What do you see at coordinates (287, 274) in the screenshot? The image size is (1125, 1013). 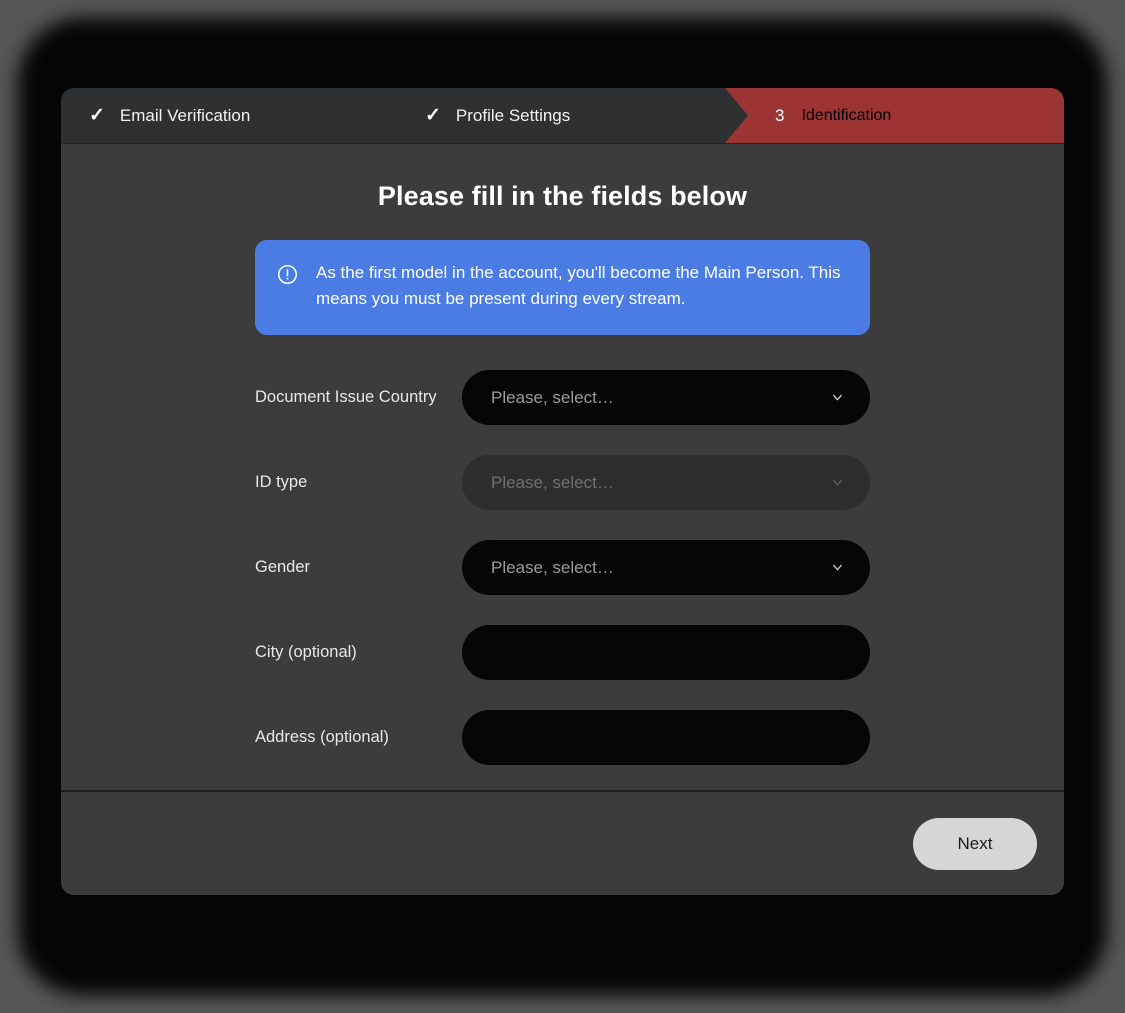 I see `exclamation-circle-icon` at bounding box center [287, 274].